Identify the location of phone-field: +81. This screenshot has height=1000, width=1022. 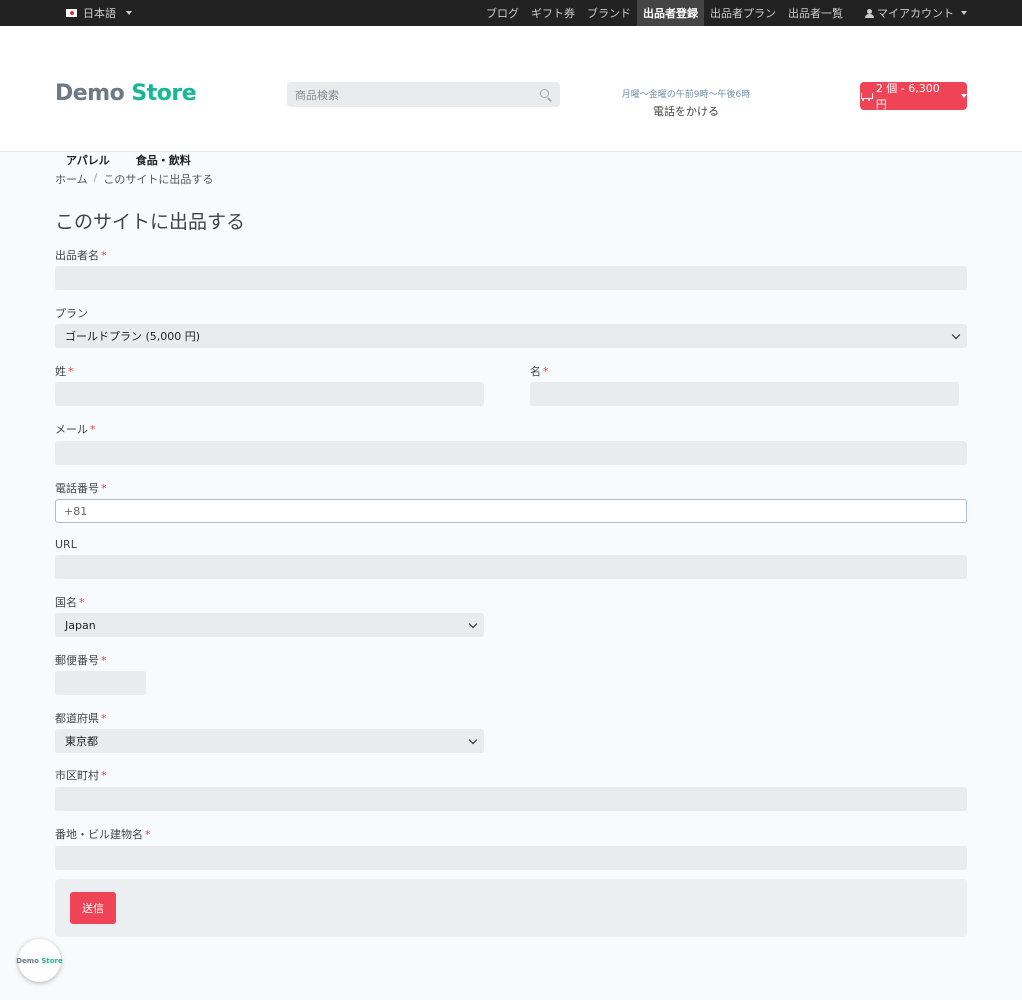
(511, 511).